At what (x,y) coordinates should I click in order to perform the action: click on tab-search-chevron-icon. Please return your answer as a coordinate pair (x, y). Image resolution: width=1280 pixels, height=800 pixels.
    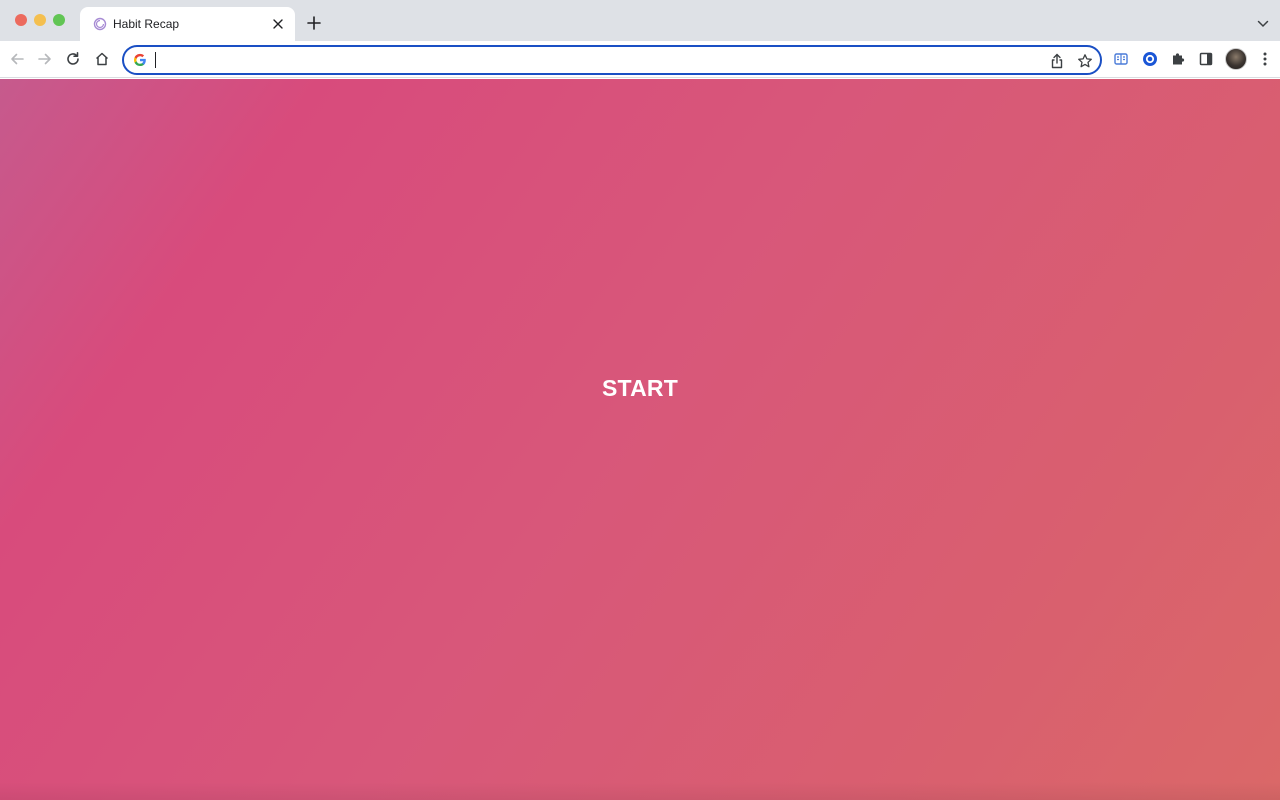
    Looking at the image, I should click on (1263, 24).